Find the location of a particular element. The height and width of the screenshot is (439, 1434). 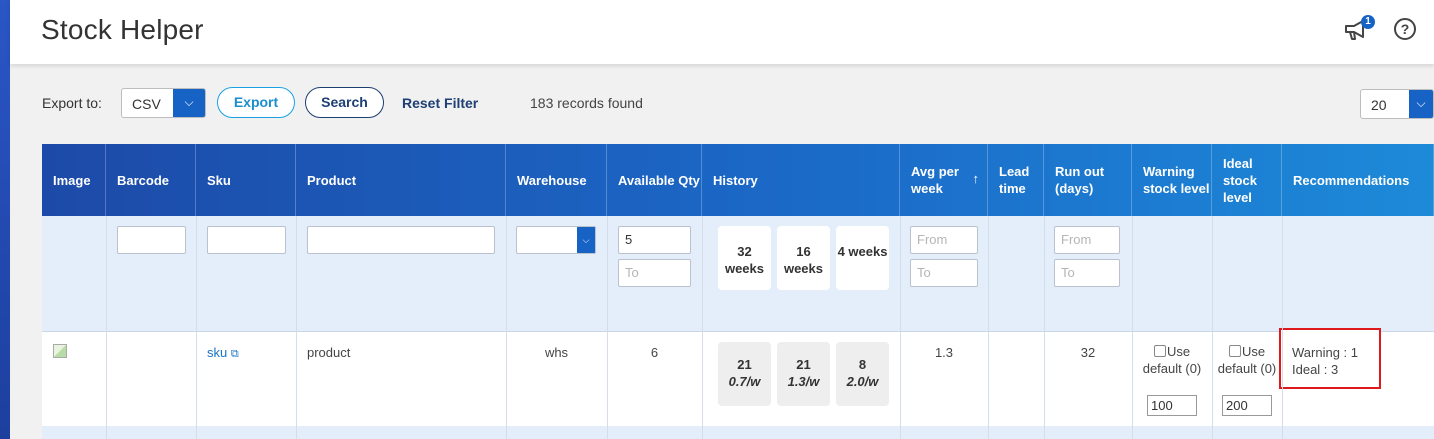

warning-use-default-checkbox: Use default (0) is located at coordinates (1172, 360).